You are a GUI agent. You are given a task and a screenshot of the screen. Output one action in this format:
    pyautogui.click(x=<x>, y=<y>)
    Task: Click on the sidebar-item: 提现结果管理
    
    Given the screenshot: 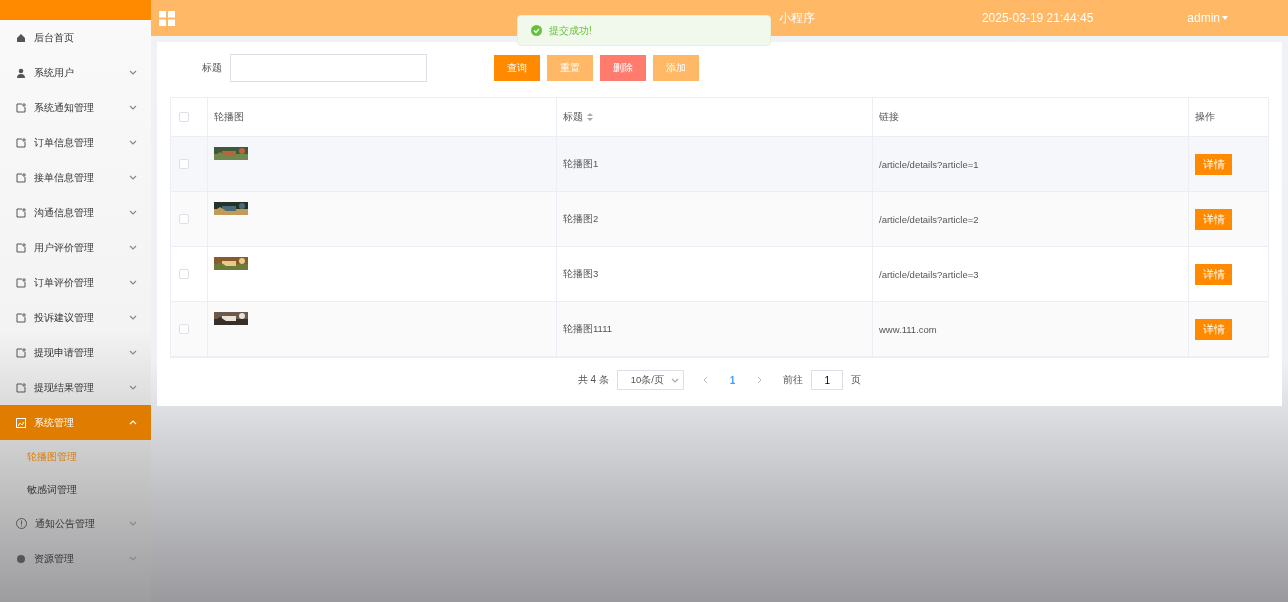 What is the action you would take?
    pyautogui.click(x=75, y=387)
    